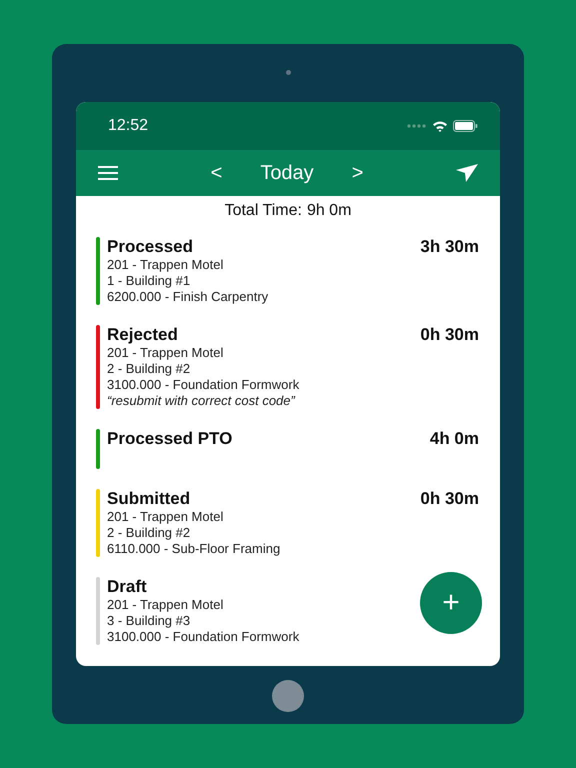 Image resolution: width=576 pixels, height=768 pixels. What do you see at coordinates (148, 281) in the screenshot?
I see `entry-detail: 1 - Building #1` at bounding box center [148, 281].